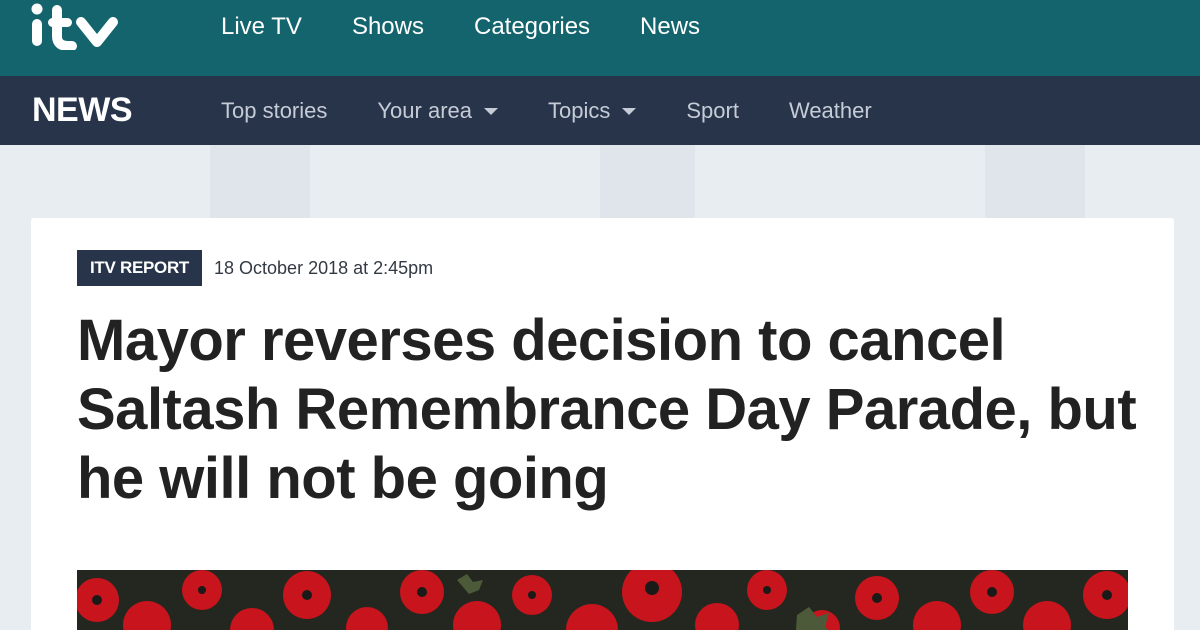  I want to click on primary-nav: Live TV Shows Categories News, so click(485, 27).